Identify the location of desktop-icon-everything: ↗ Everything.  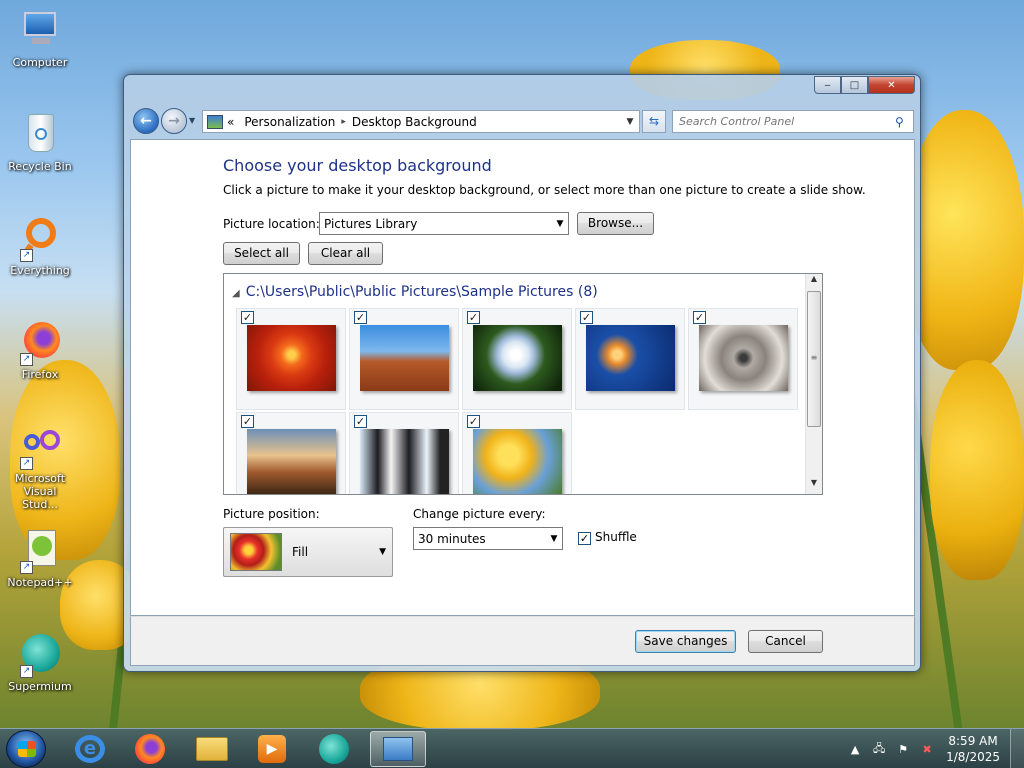
(40, 246).